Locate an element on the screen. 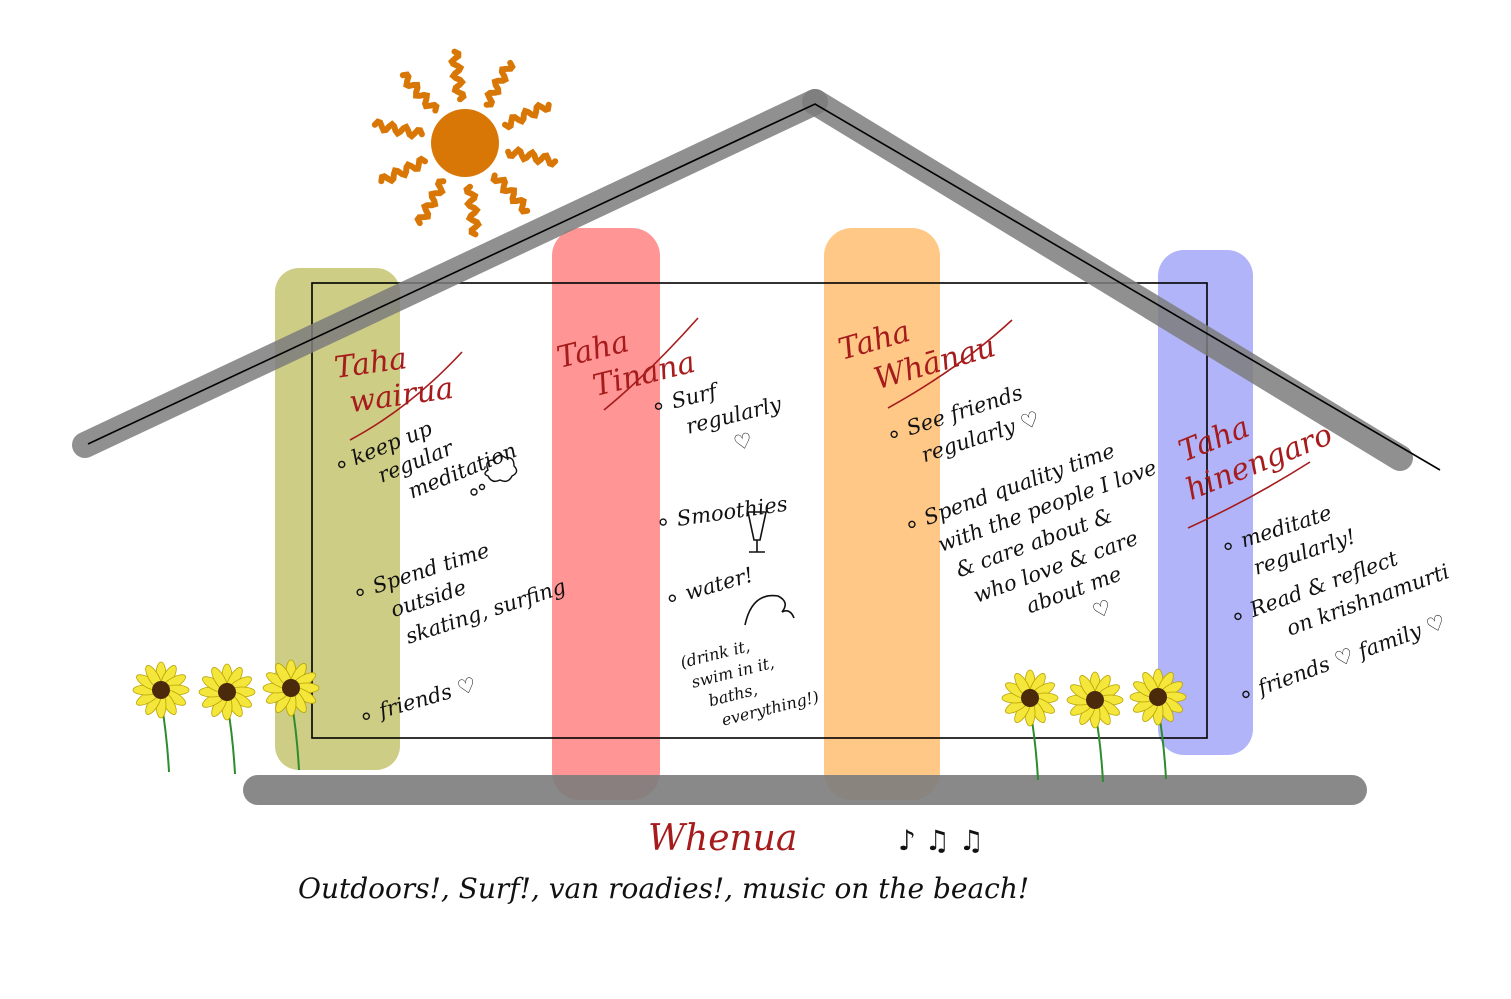  music-notes-icon: ♪ ♫ ♫ is located at coordinates (941, 840).